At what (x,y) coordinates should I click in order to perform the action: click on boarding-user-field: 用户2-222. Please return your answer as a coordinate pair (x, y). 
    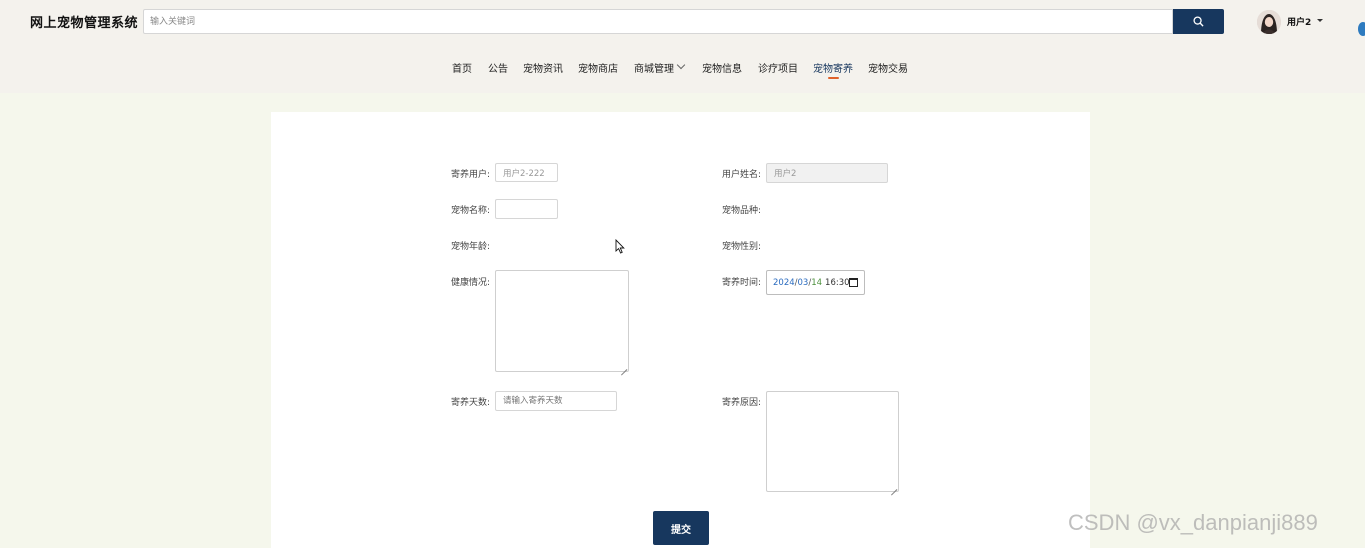
    Looking at the image, I should click on (526, 172).